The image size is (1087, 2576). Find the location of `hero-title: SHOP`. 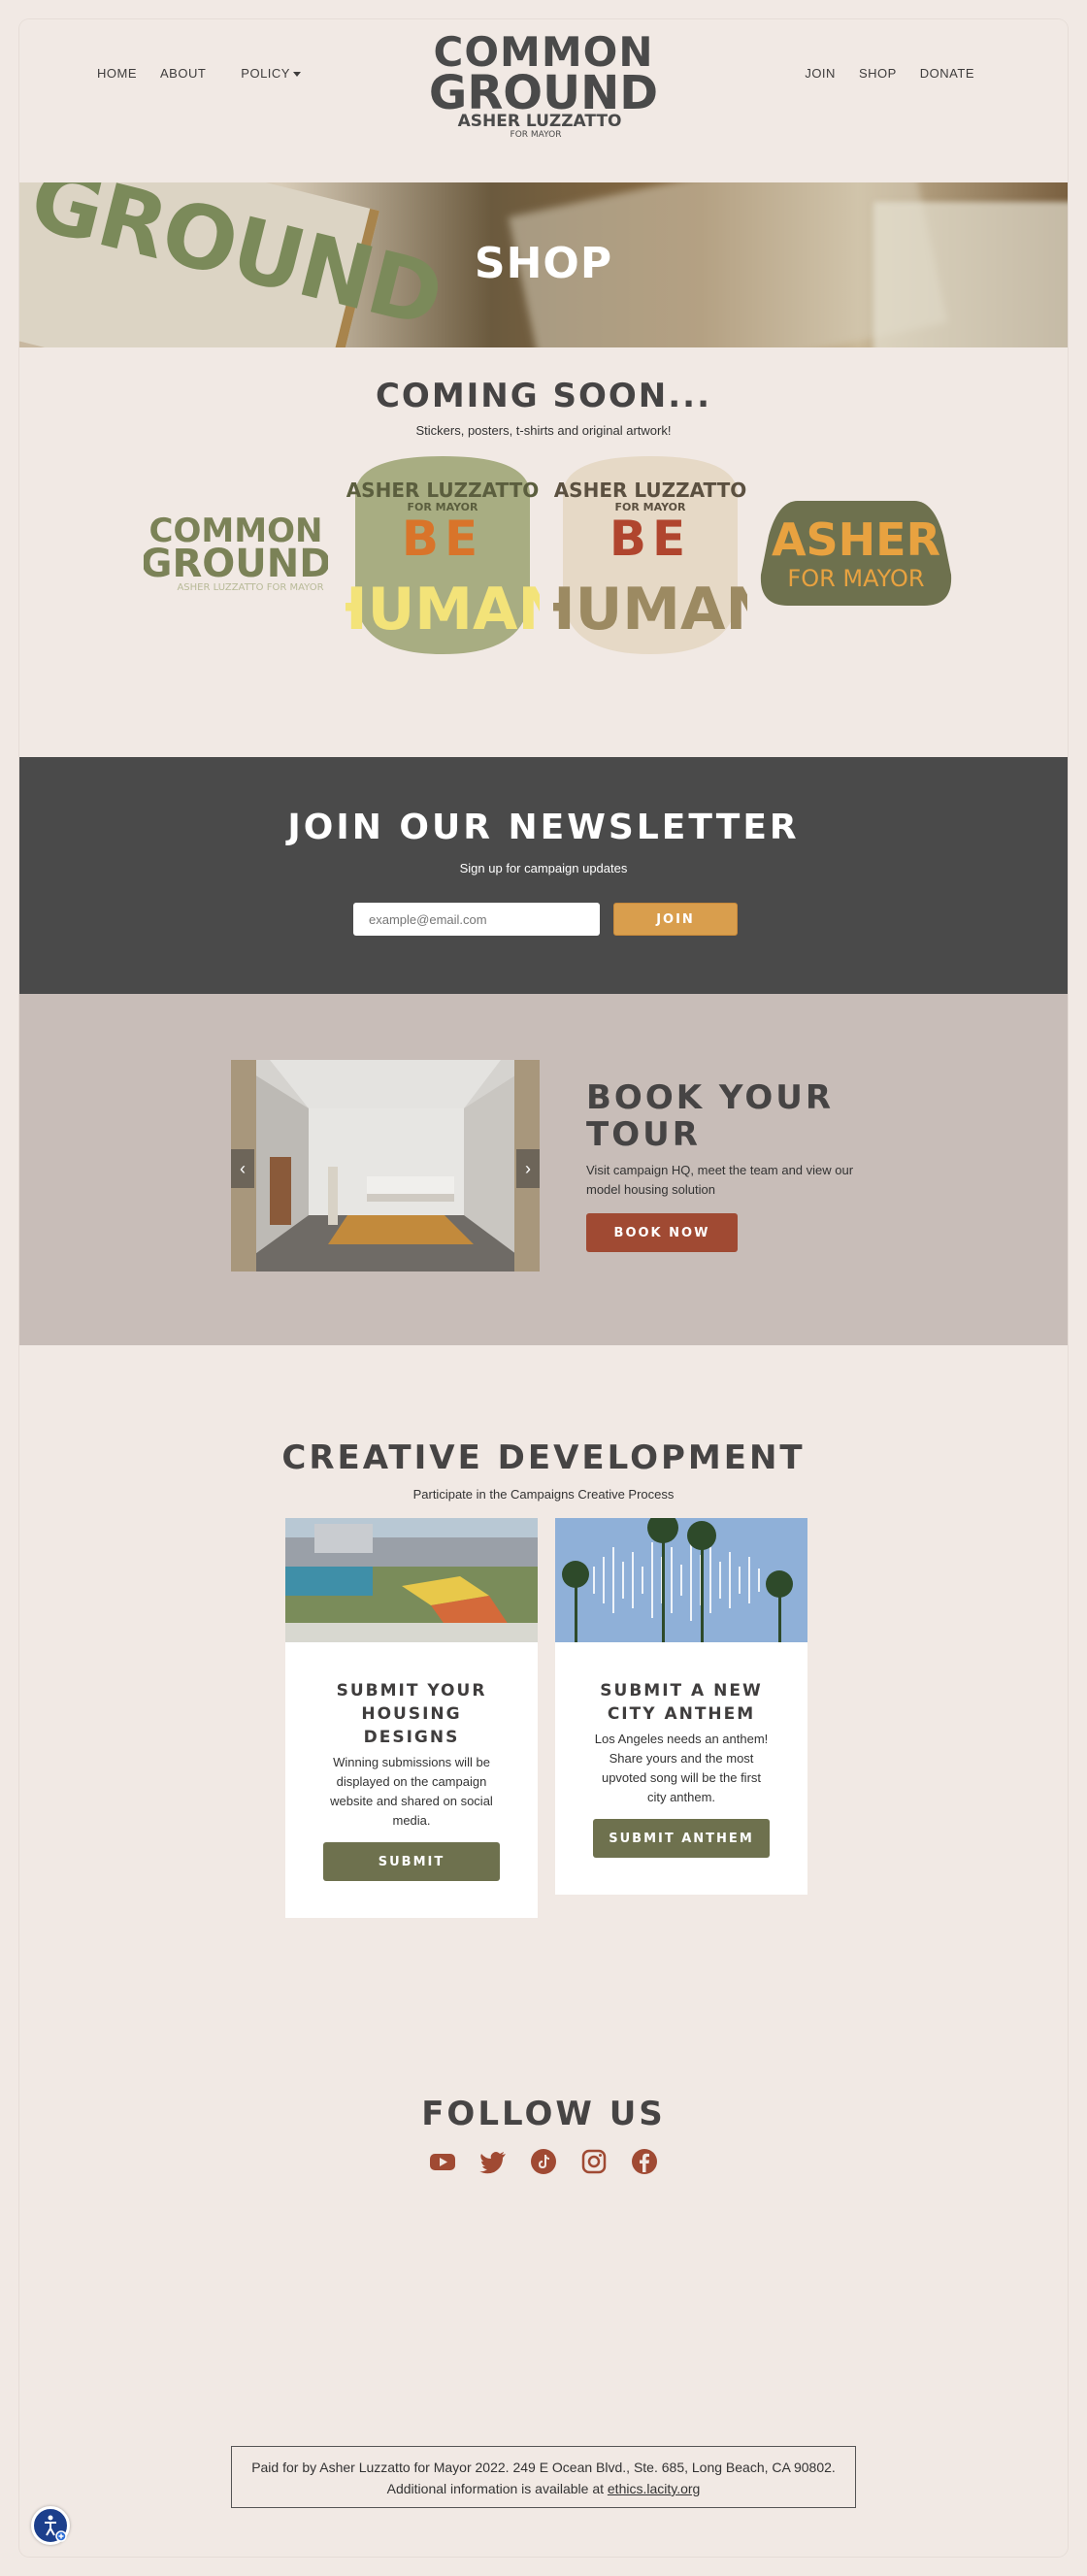

hero-title: SHOP is located at coordinates (543, 263).